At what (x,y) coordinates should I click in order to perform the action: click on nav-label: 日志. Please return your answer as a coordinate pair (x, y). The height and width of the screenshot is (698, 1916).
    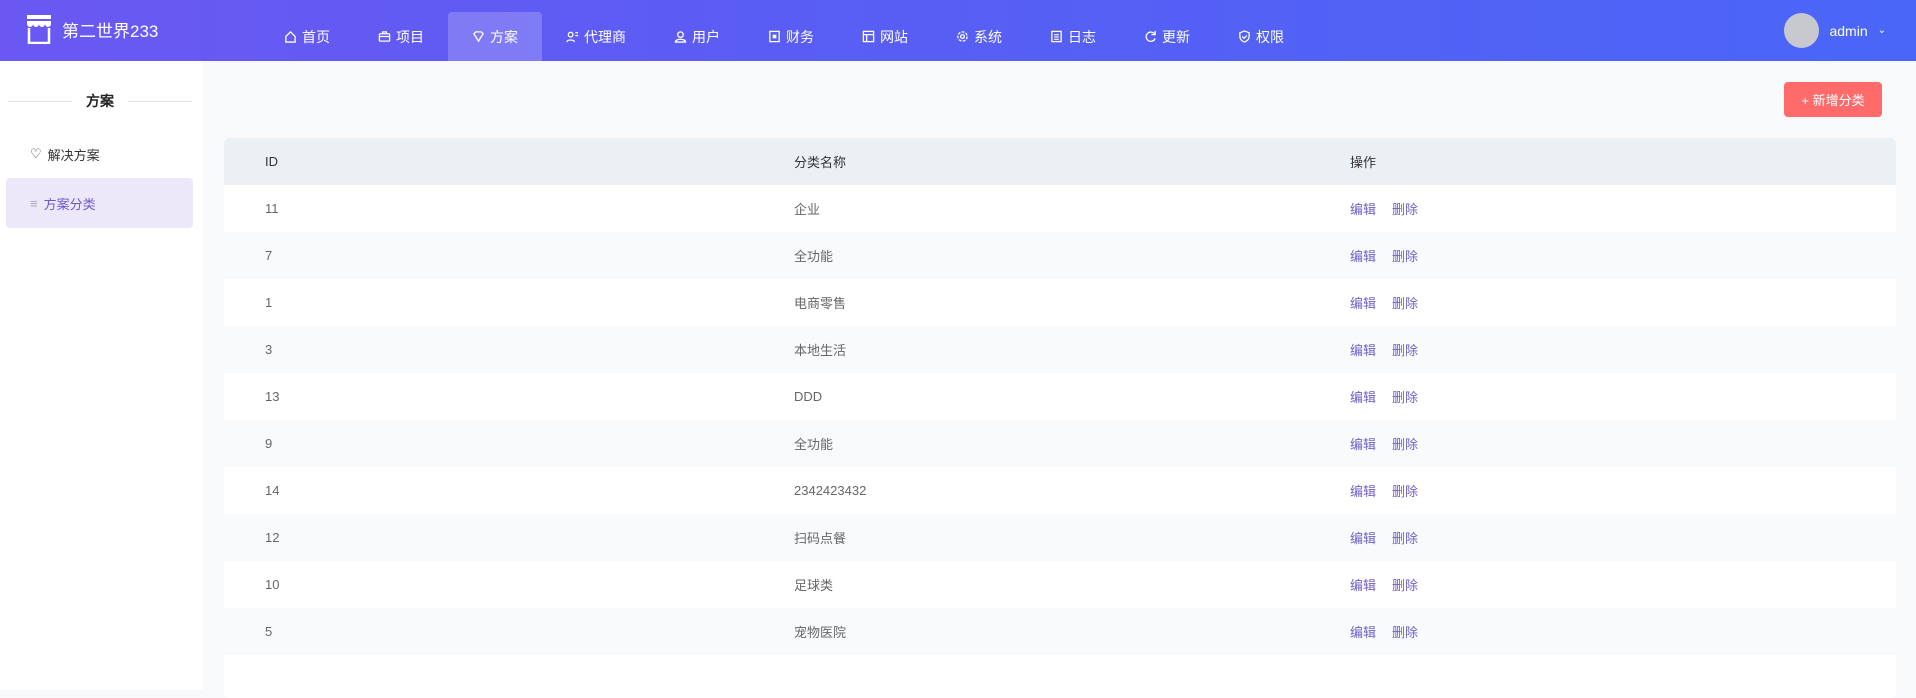
    Looking at the image, I should click on (1082, 36).